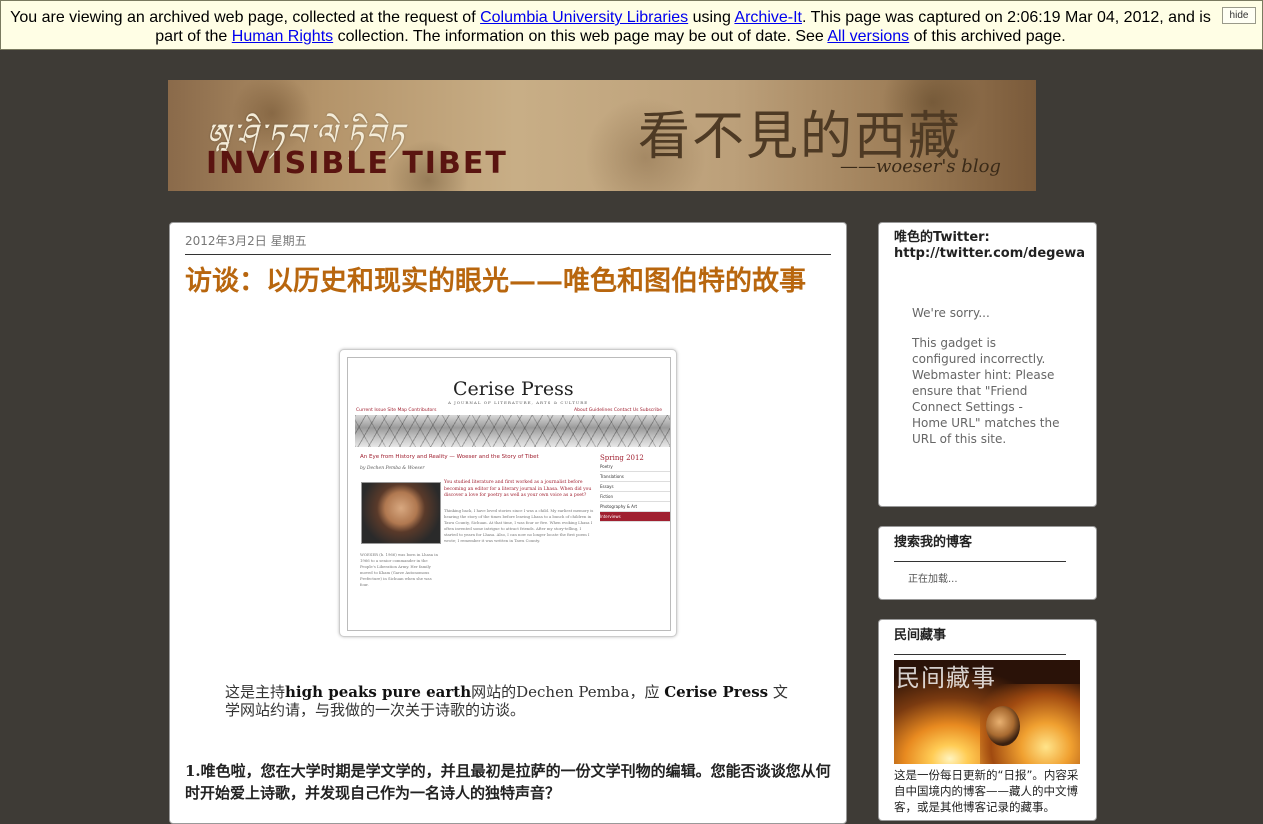  I want to click on minjian-image: 民间藏事, so click(987, 712).